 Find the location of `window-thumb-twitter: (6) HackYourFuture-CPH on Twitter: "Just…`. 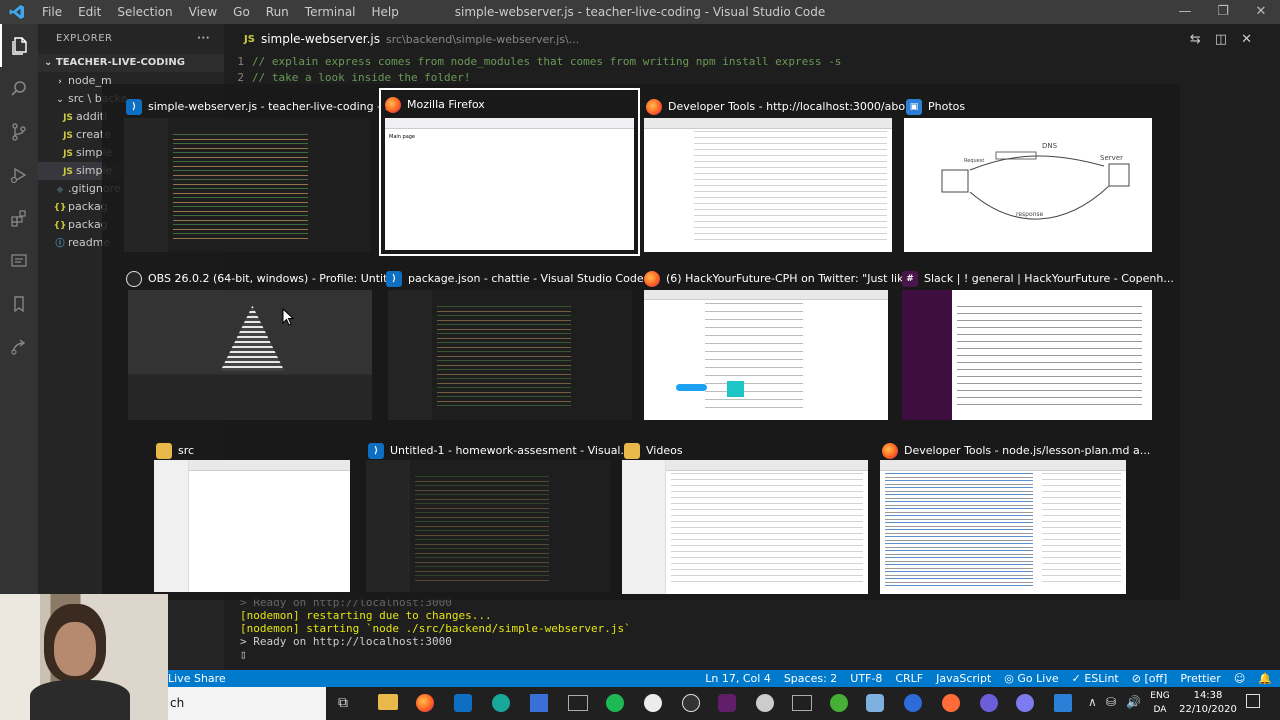

window-thumb-twitter: (6) HackYourFuture-CPH on Twitter: "Just… is located at coordinates (777, 344).